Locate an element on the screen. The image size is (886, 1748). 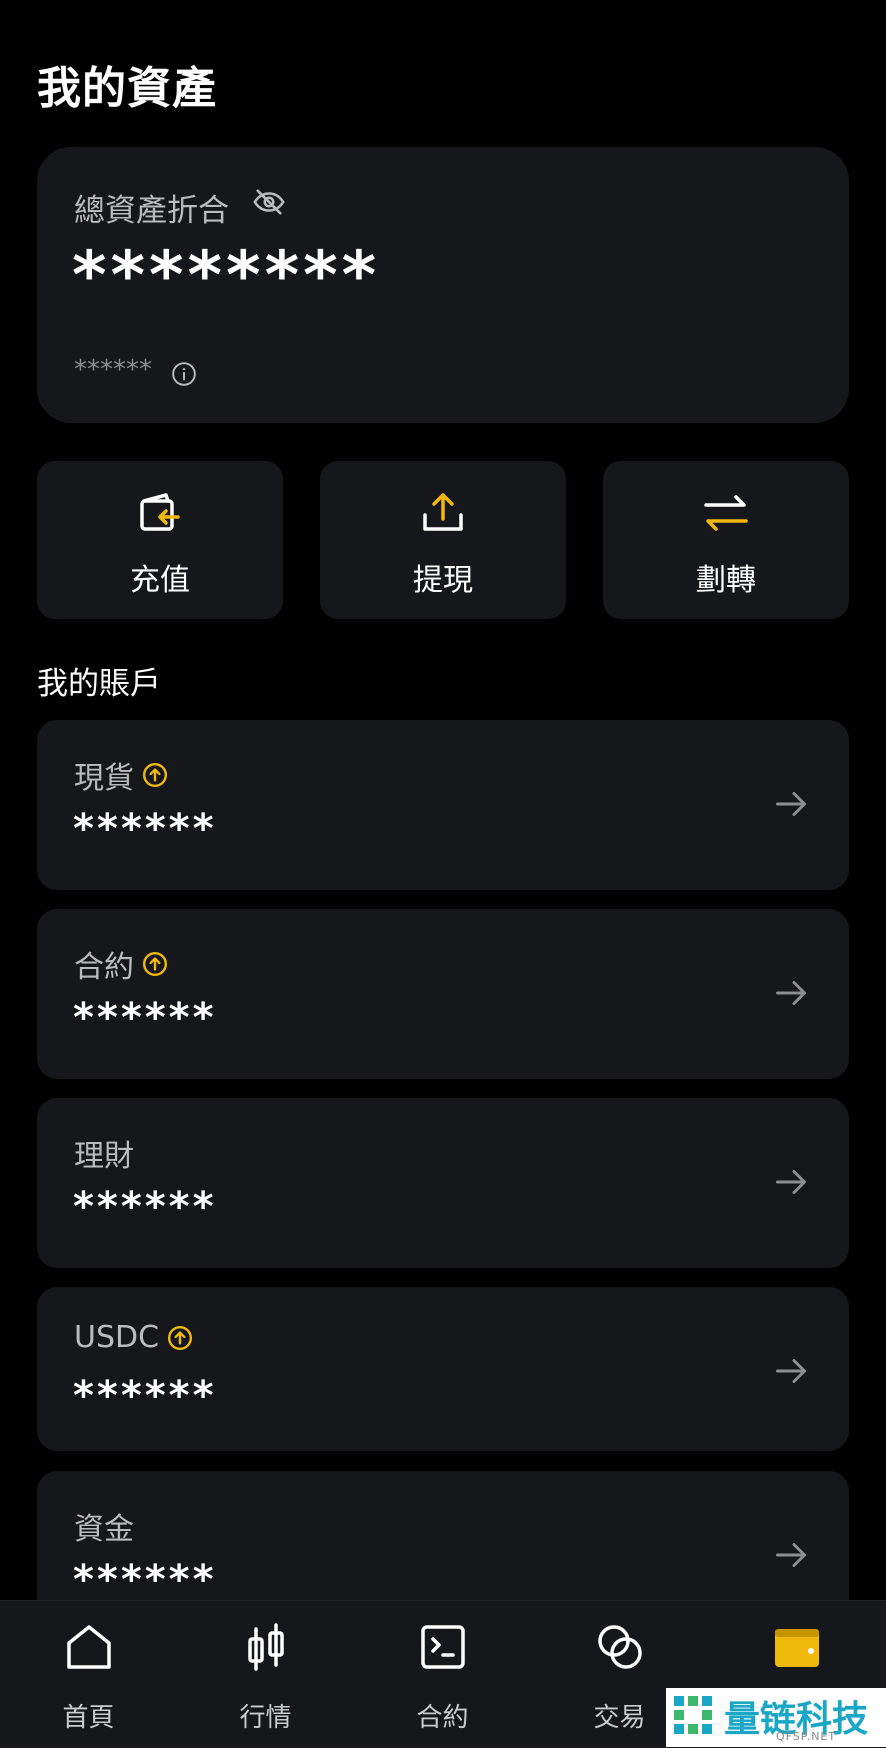
account-card-earn: 理財 ****** is located at coordinates (443, 1183).